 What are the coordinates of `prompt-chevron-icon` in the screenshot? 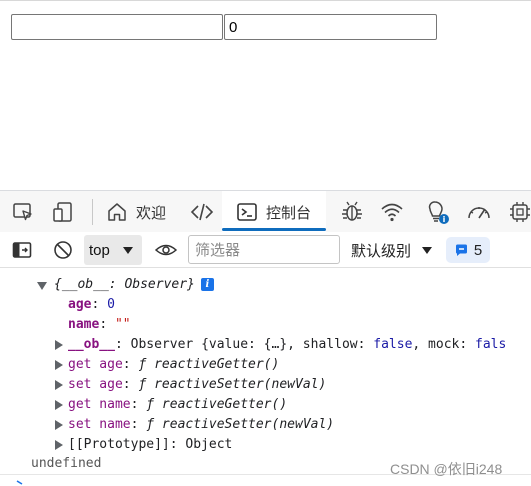 It's located at (19, 482).